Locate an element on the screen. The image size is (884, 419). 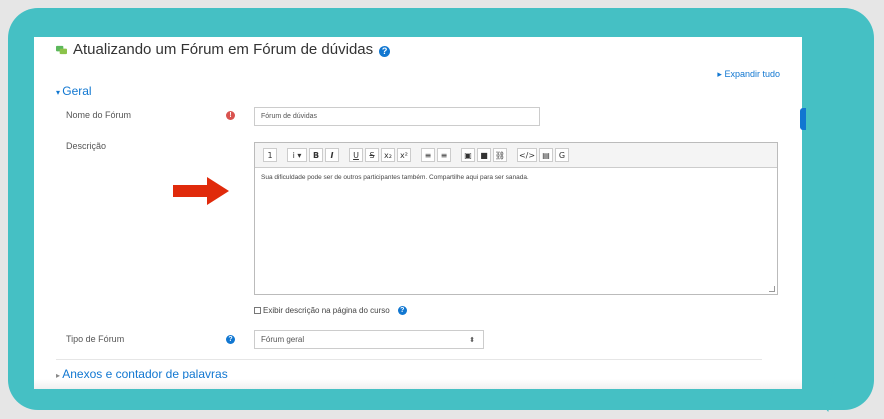
description-label: Descrição is located at coordinates (86, 146).